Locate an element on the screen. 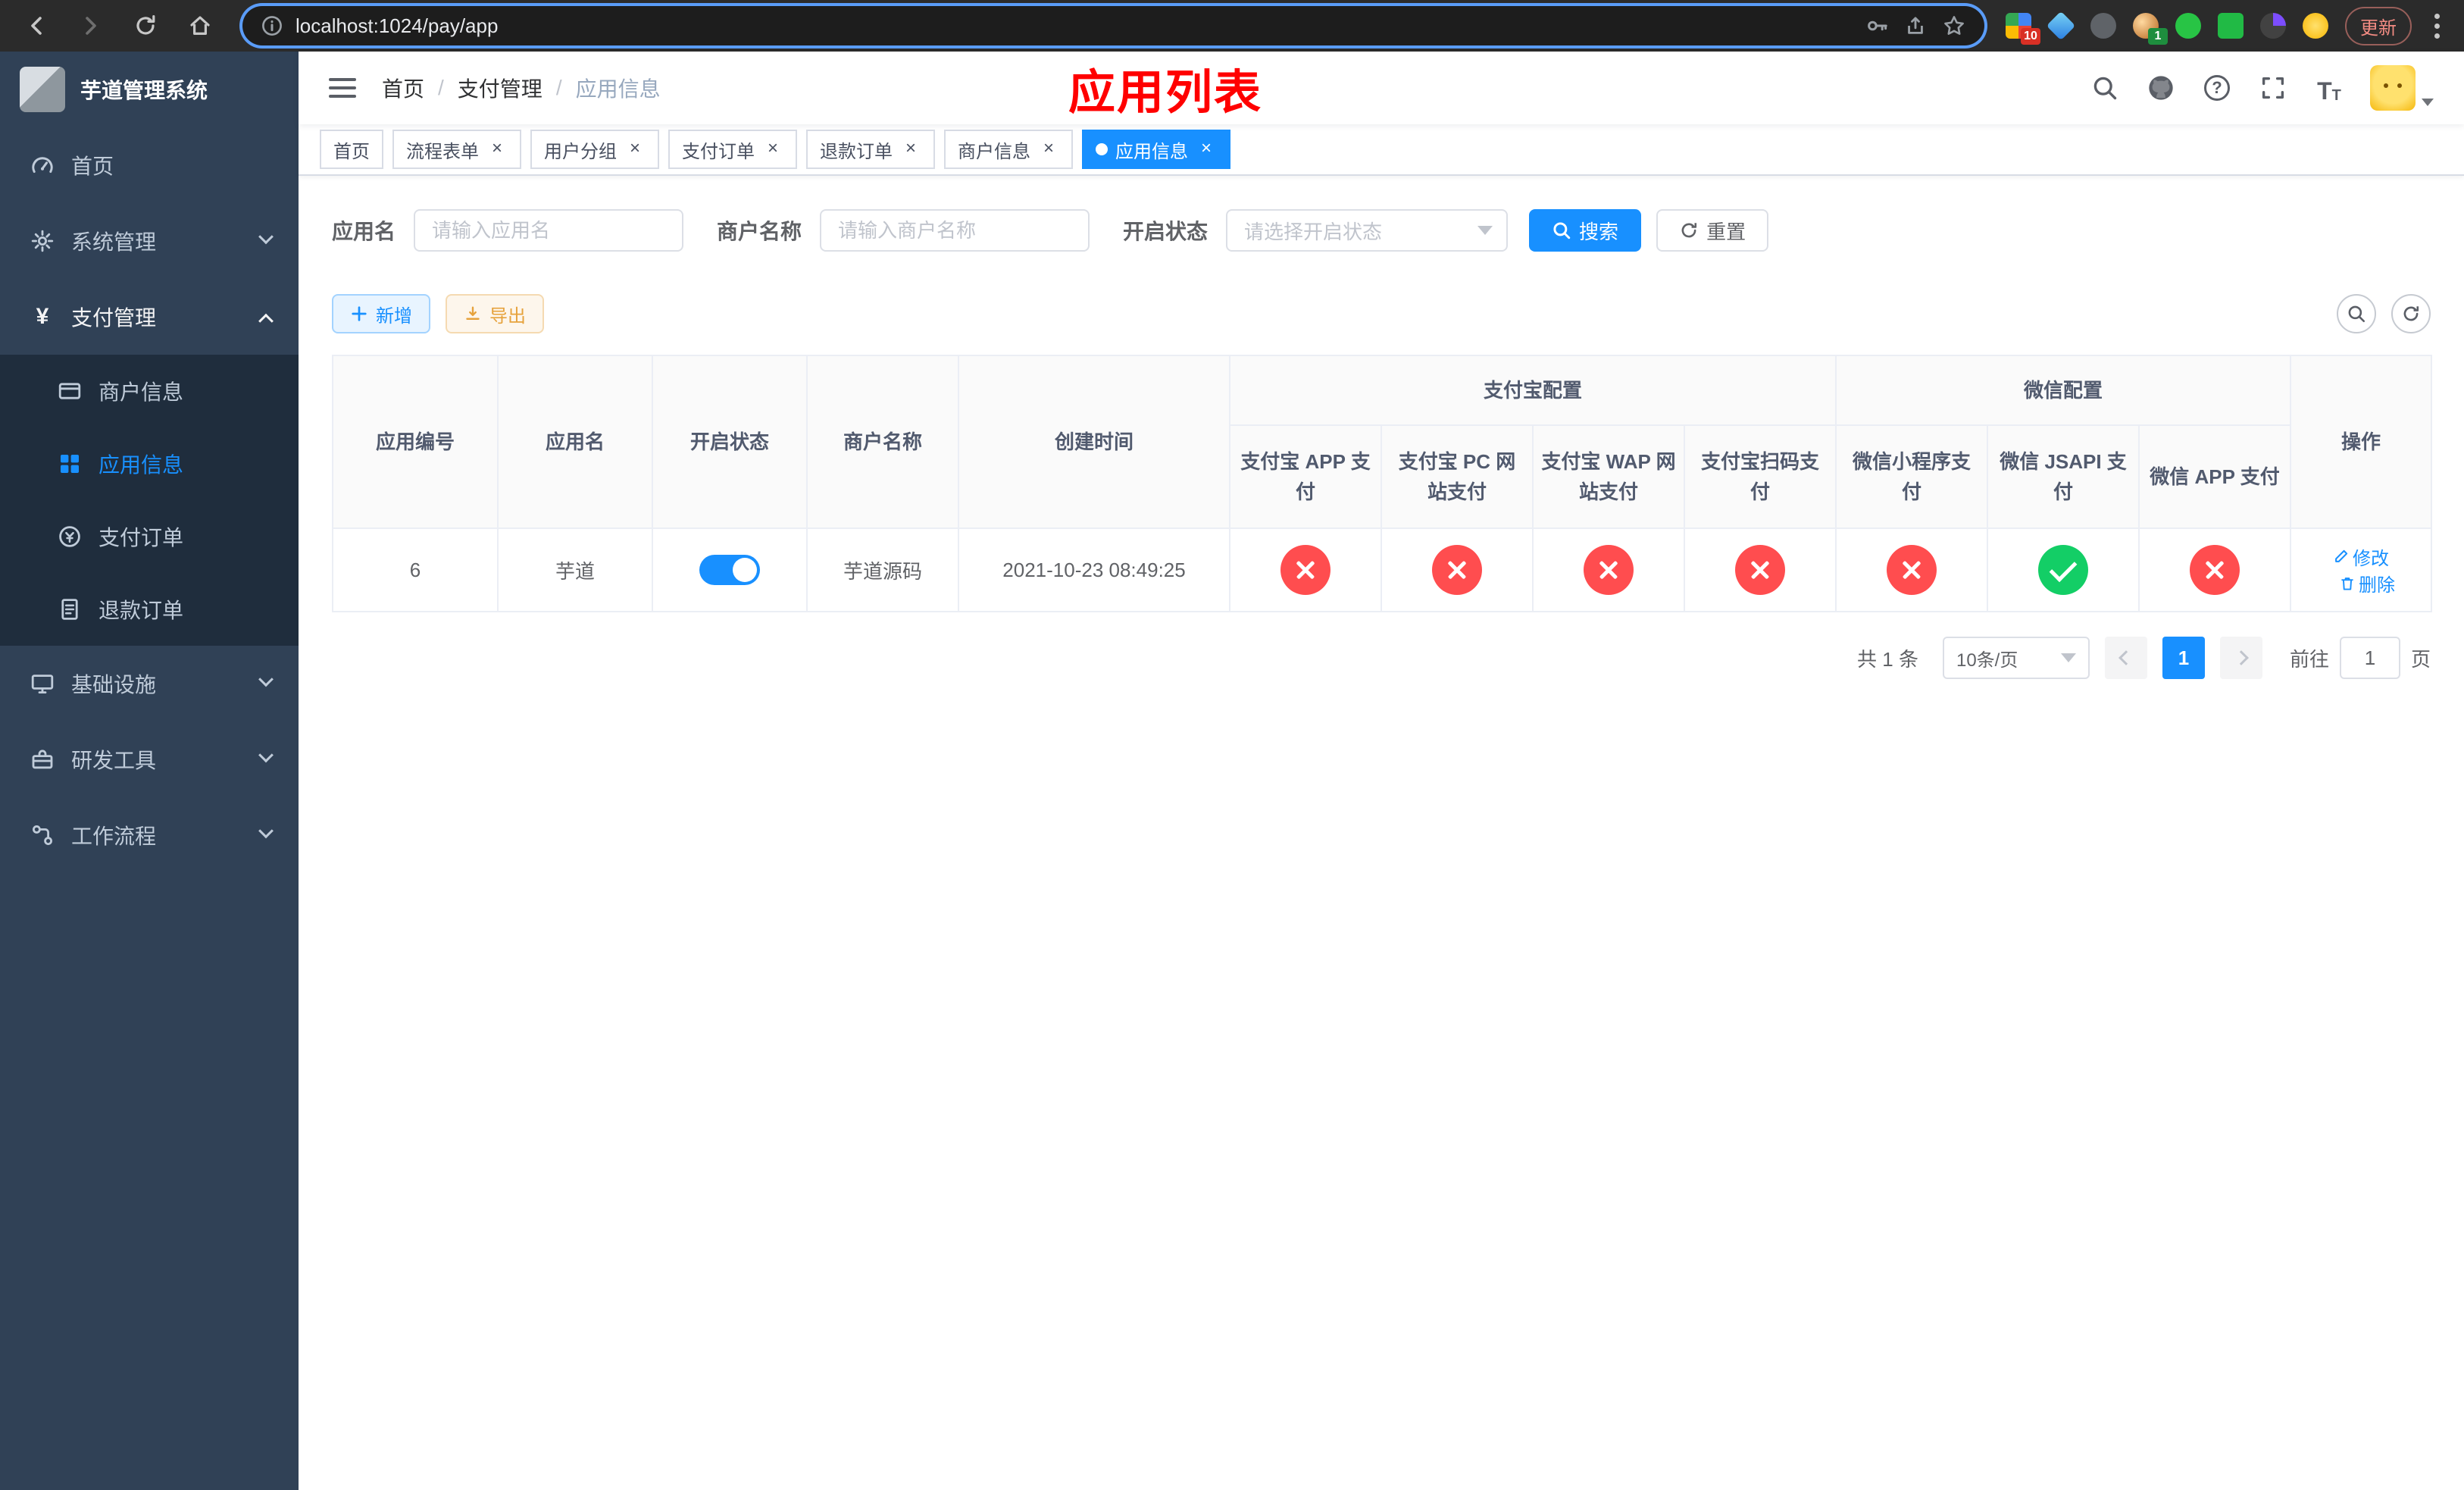 This screenshot has height=1490, width=2464. next-page-button is located at coordinates (2240, 658).